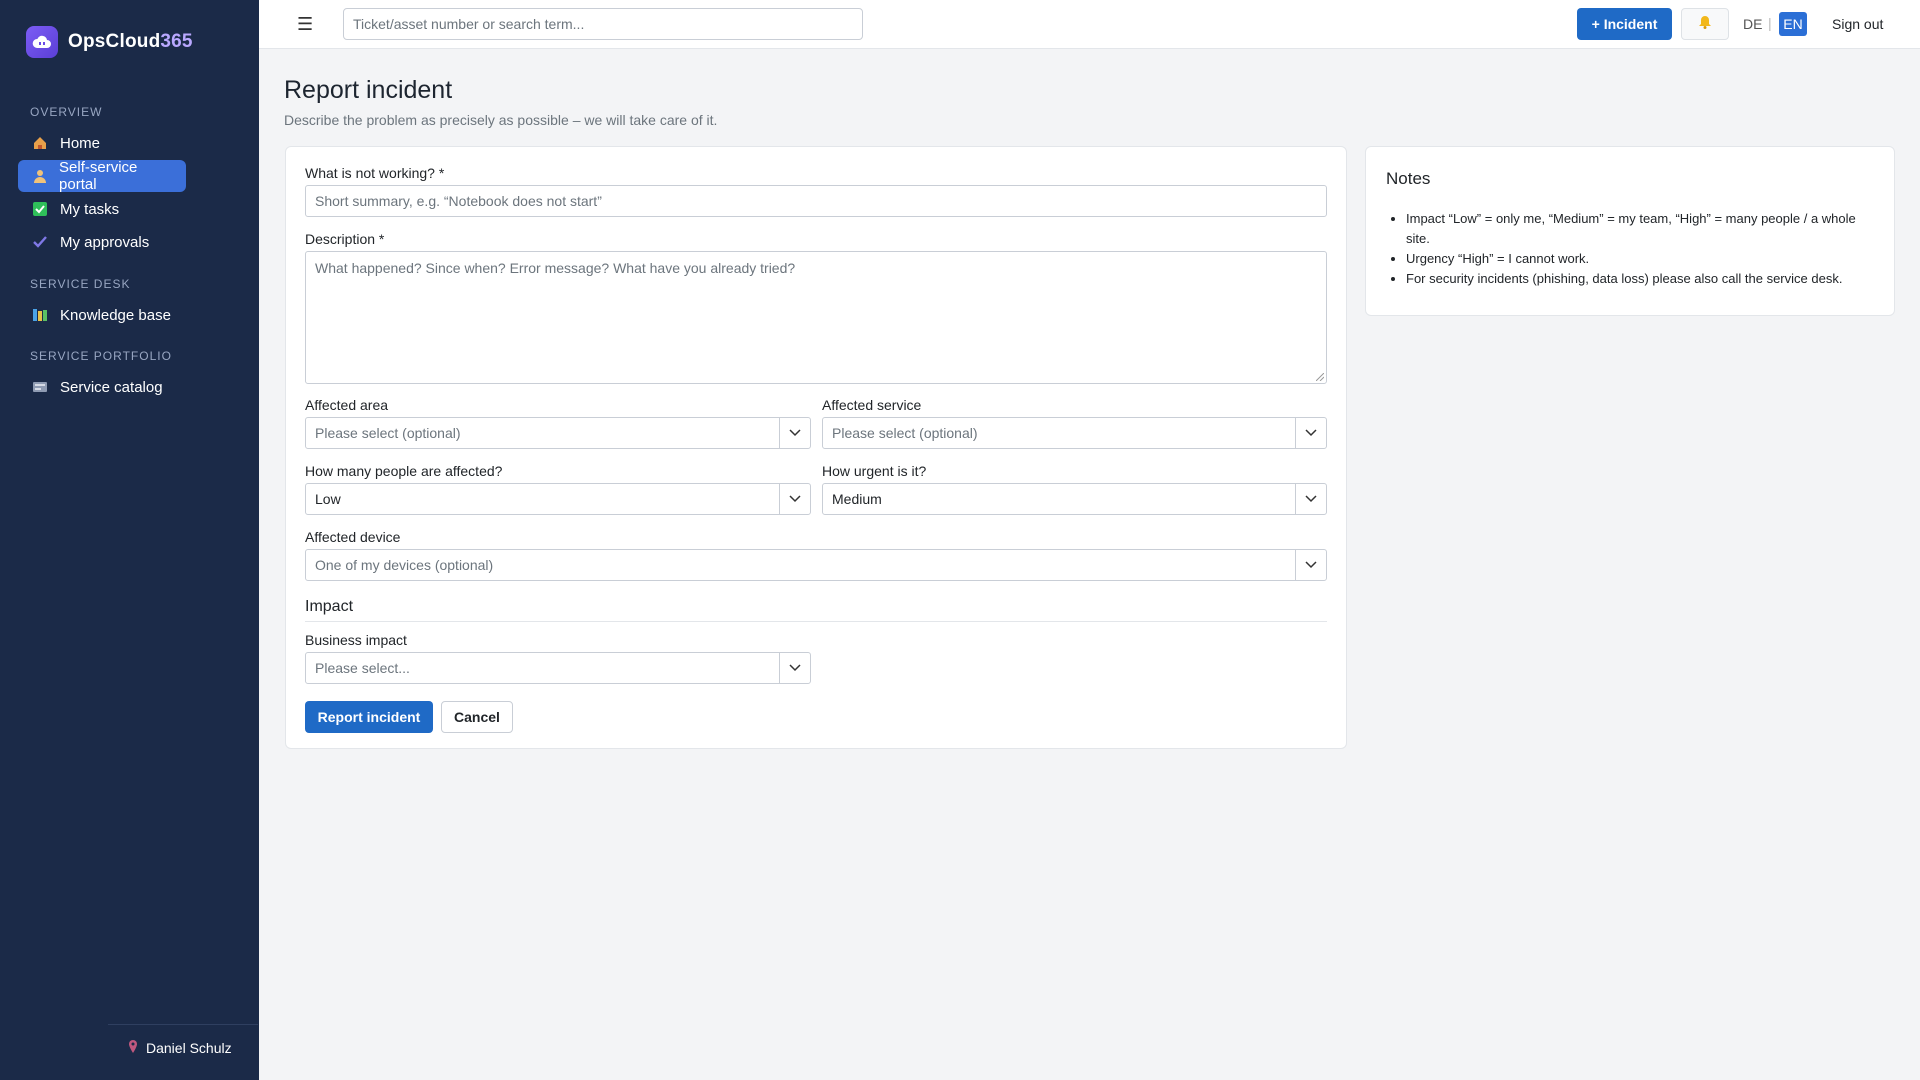 The width and height of the screenshot is (1920, 1080). Describe the element at coordinates (305, 24) in the screenshot. I see `hamburger-menu-icon: ☰` at that location.